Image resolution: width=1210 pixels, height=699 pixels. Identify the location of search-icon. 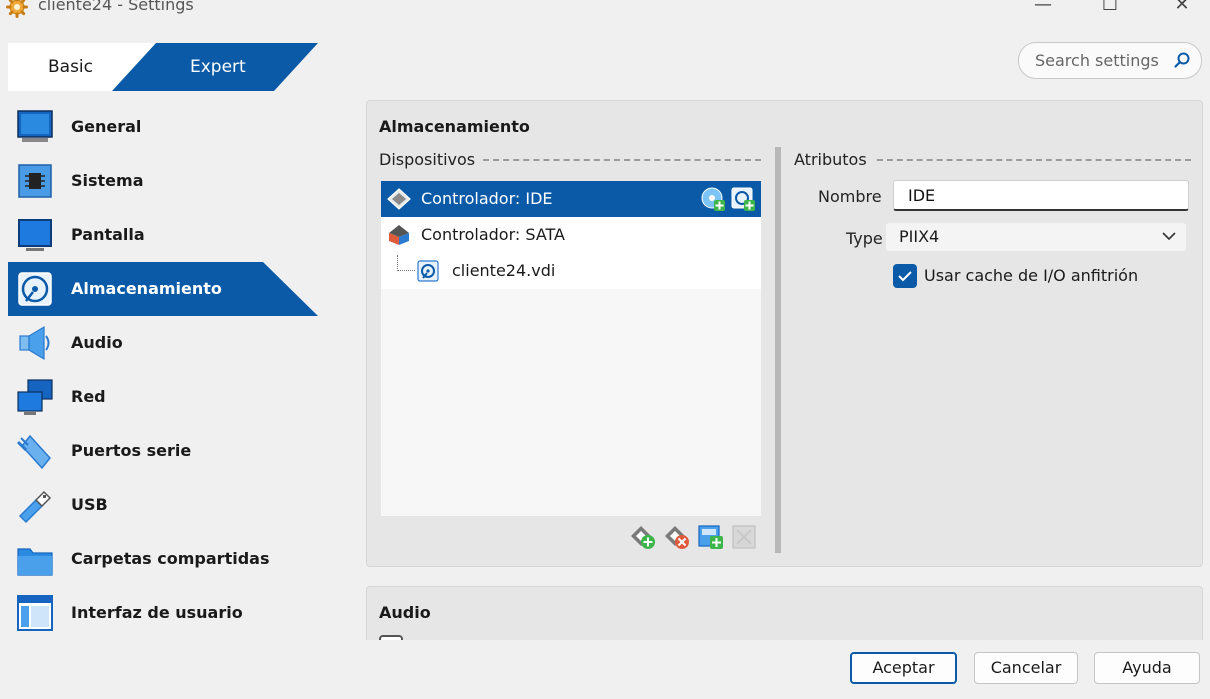
(1182, 60).